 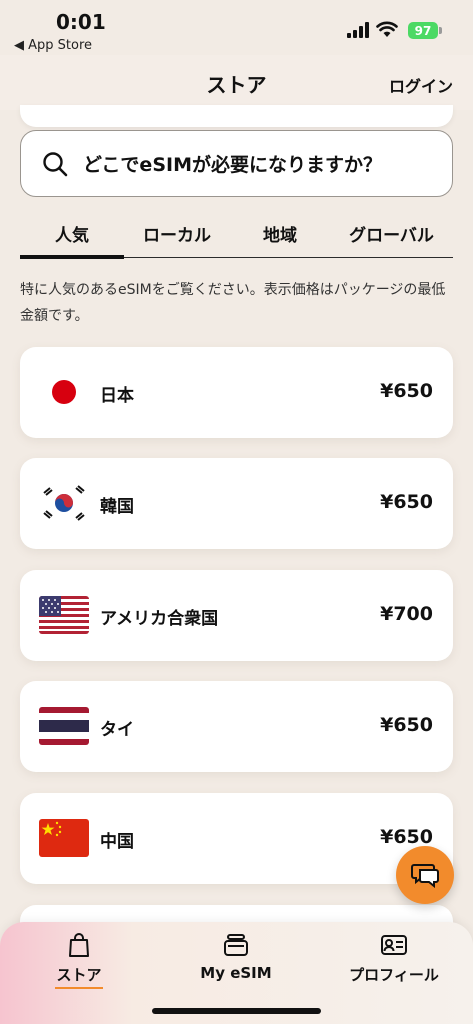 What do you see at coordinates (440, 30) in the screenshot?
I see `battery-tip` at bounding box center [440, 30].